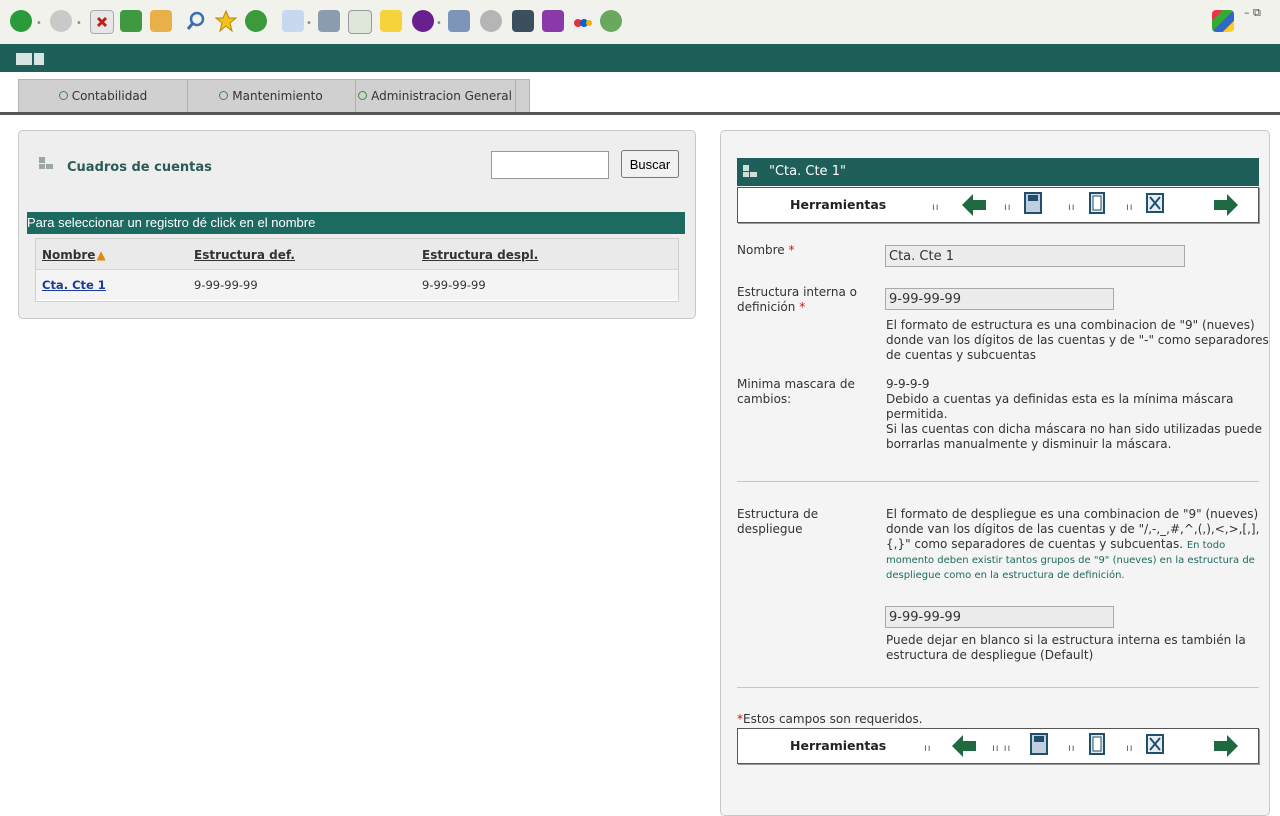 The width and height of the screenshot is (1280, 816). I want to click on media-icon, so click(459, 21).